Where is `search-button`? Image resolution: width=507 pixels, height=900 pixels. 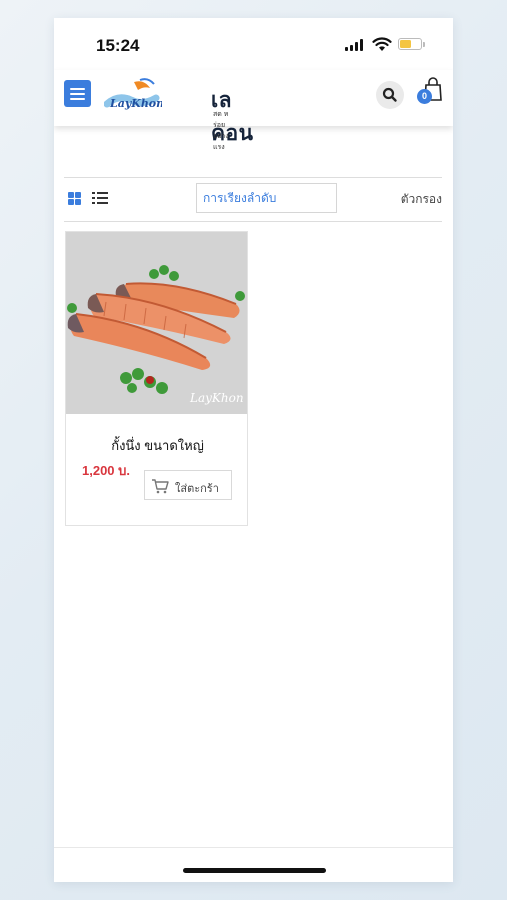
search-button is located at coordinates (390, 95).